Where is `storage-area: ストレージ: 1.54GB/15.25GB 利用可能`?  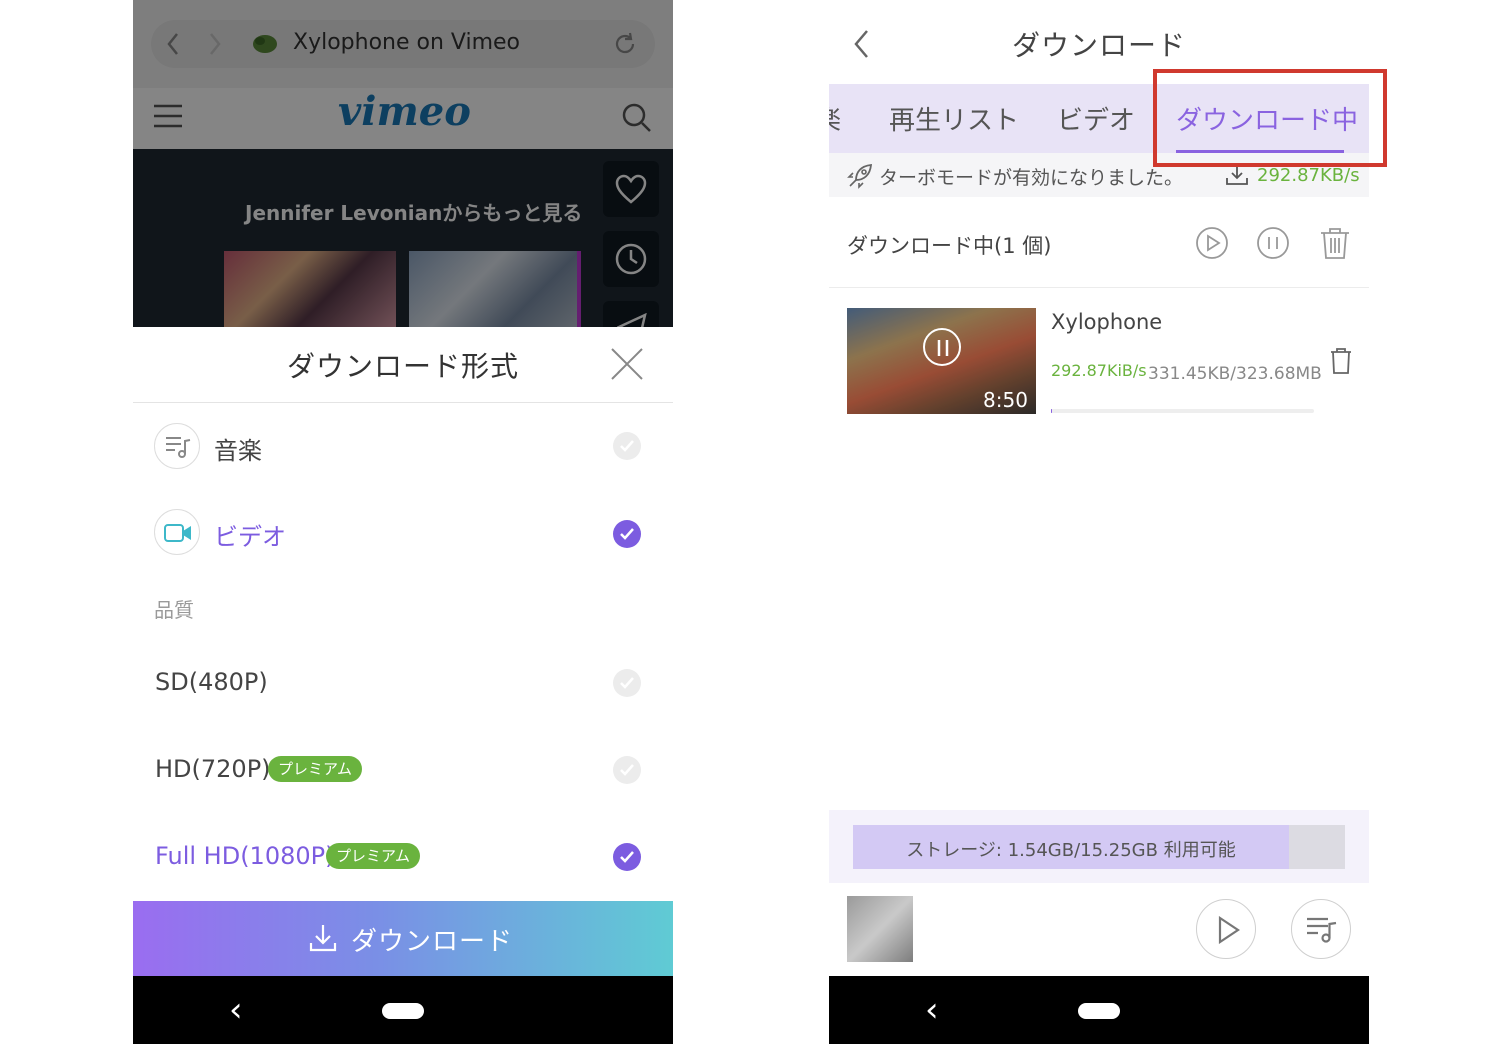 storage-area: ストレージ: 1.54GB/15.25GB 利用可能 is located at coordinates (1099, 846).